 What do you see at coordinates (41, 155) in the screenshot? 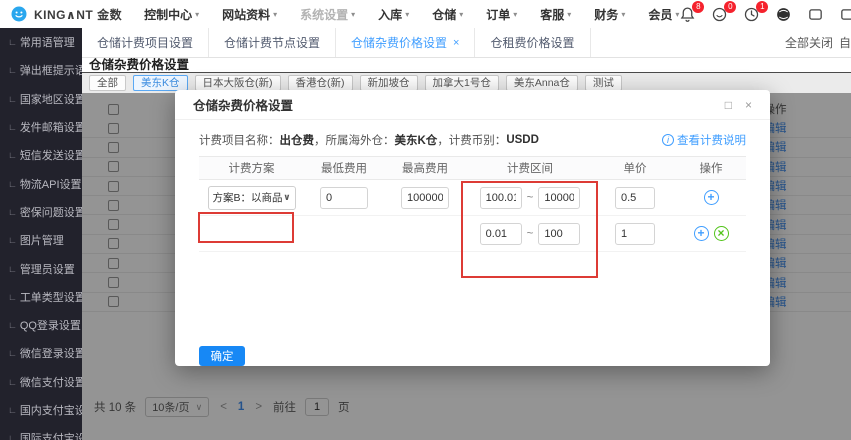
I see `sidebar-item-sms: ∟ 短信发送设置` at bounding box center [41, 155].